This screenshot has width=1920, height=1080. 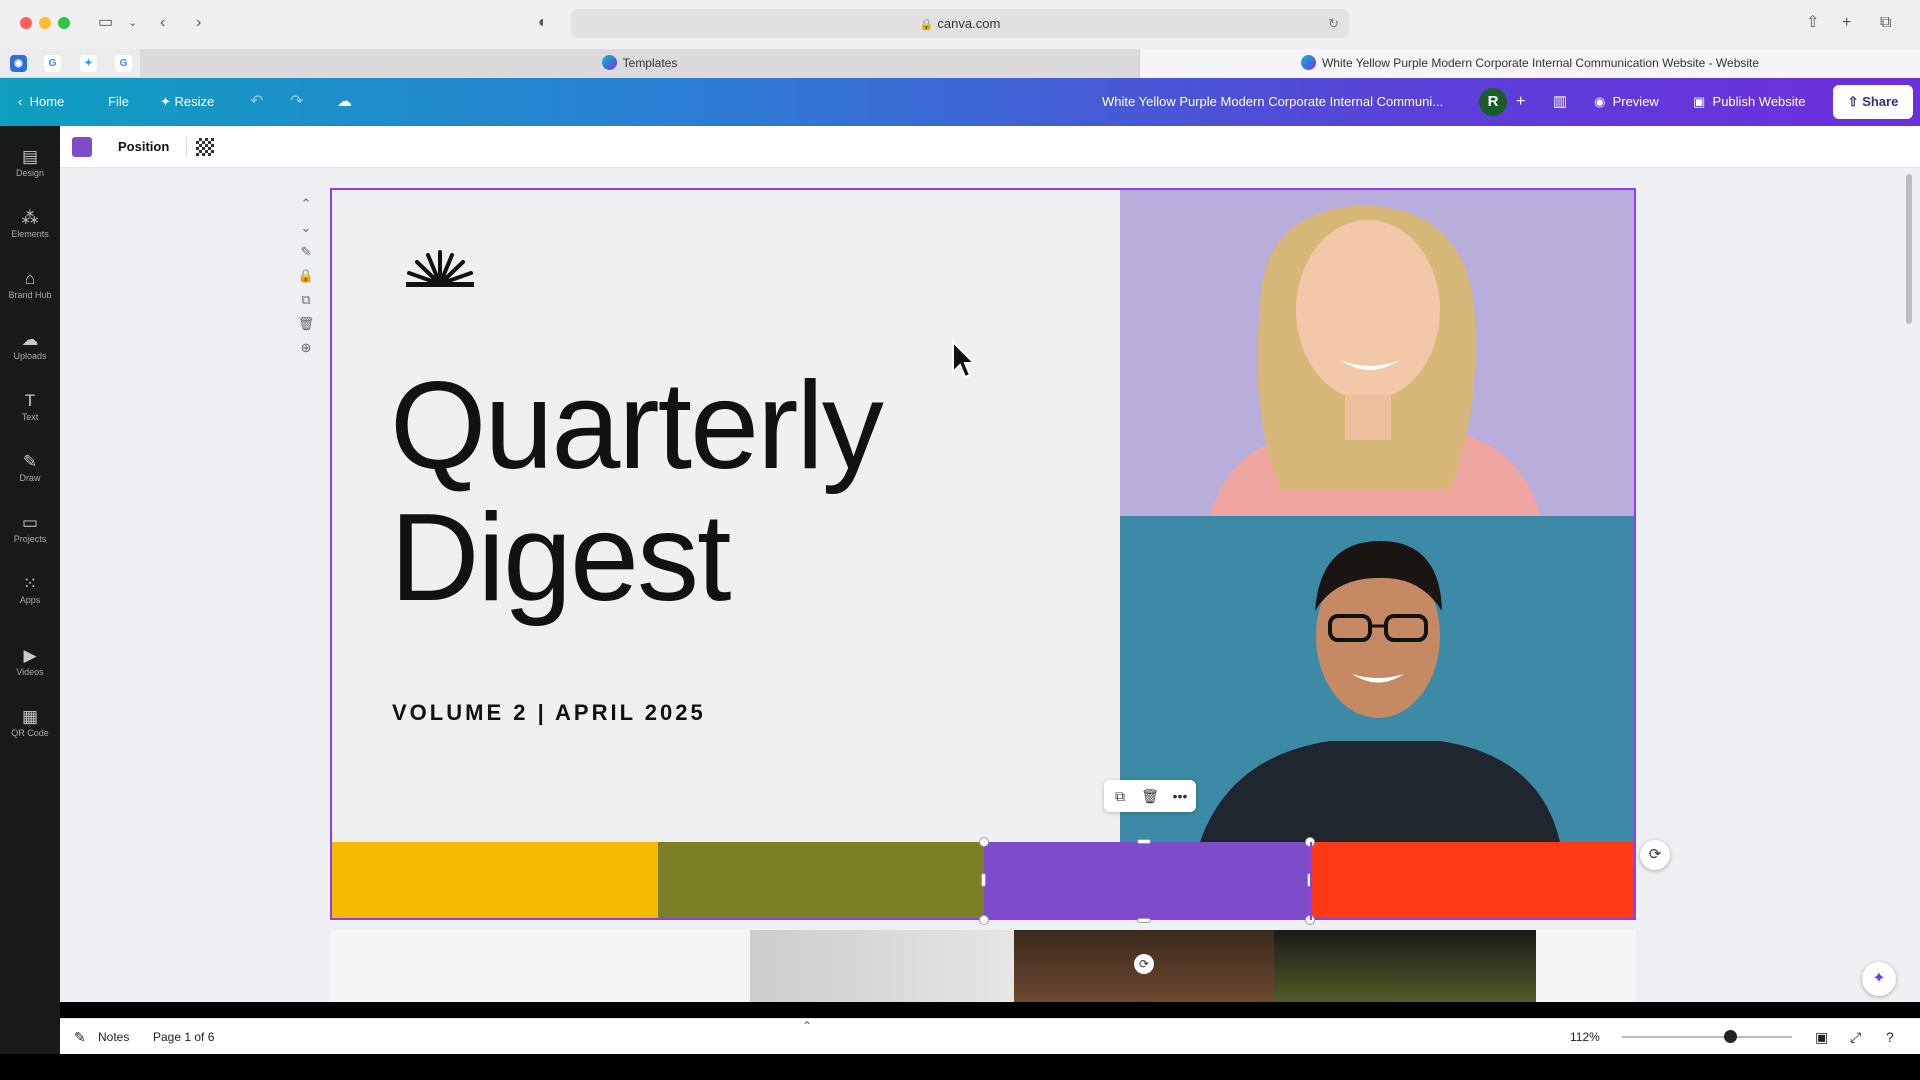 I want to click on help-icon: ?, so click(x=1890, y=1037).